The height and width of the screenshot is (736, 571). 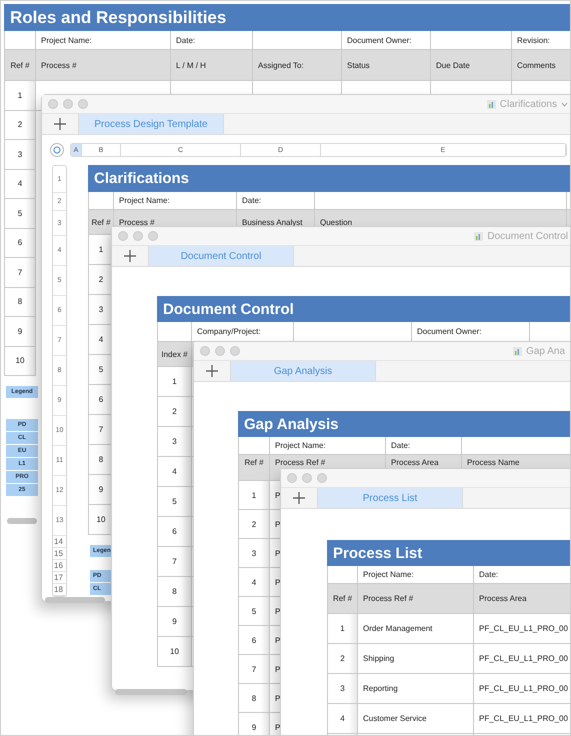 What do you see at coordinates (471, 65) in the screenshot?
I see `column-header: Due Date` at bounding box center [471, 65].